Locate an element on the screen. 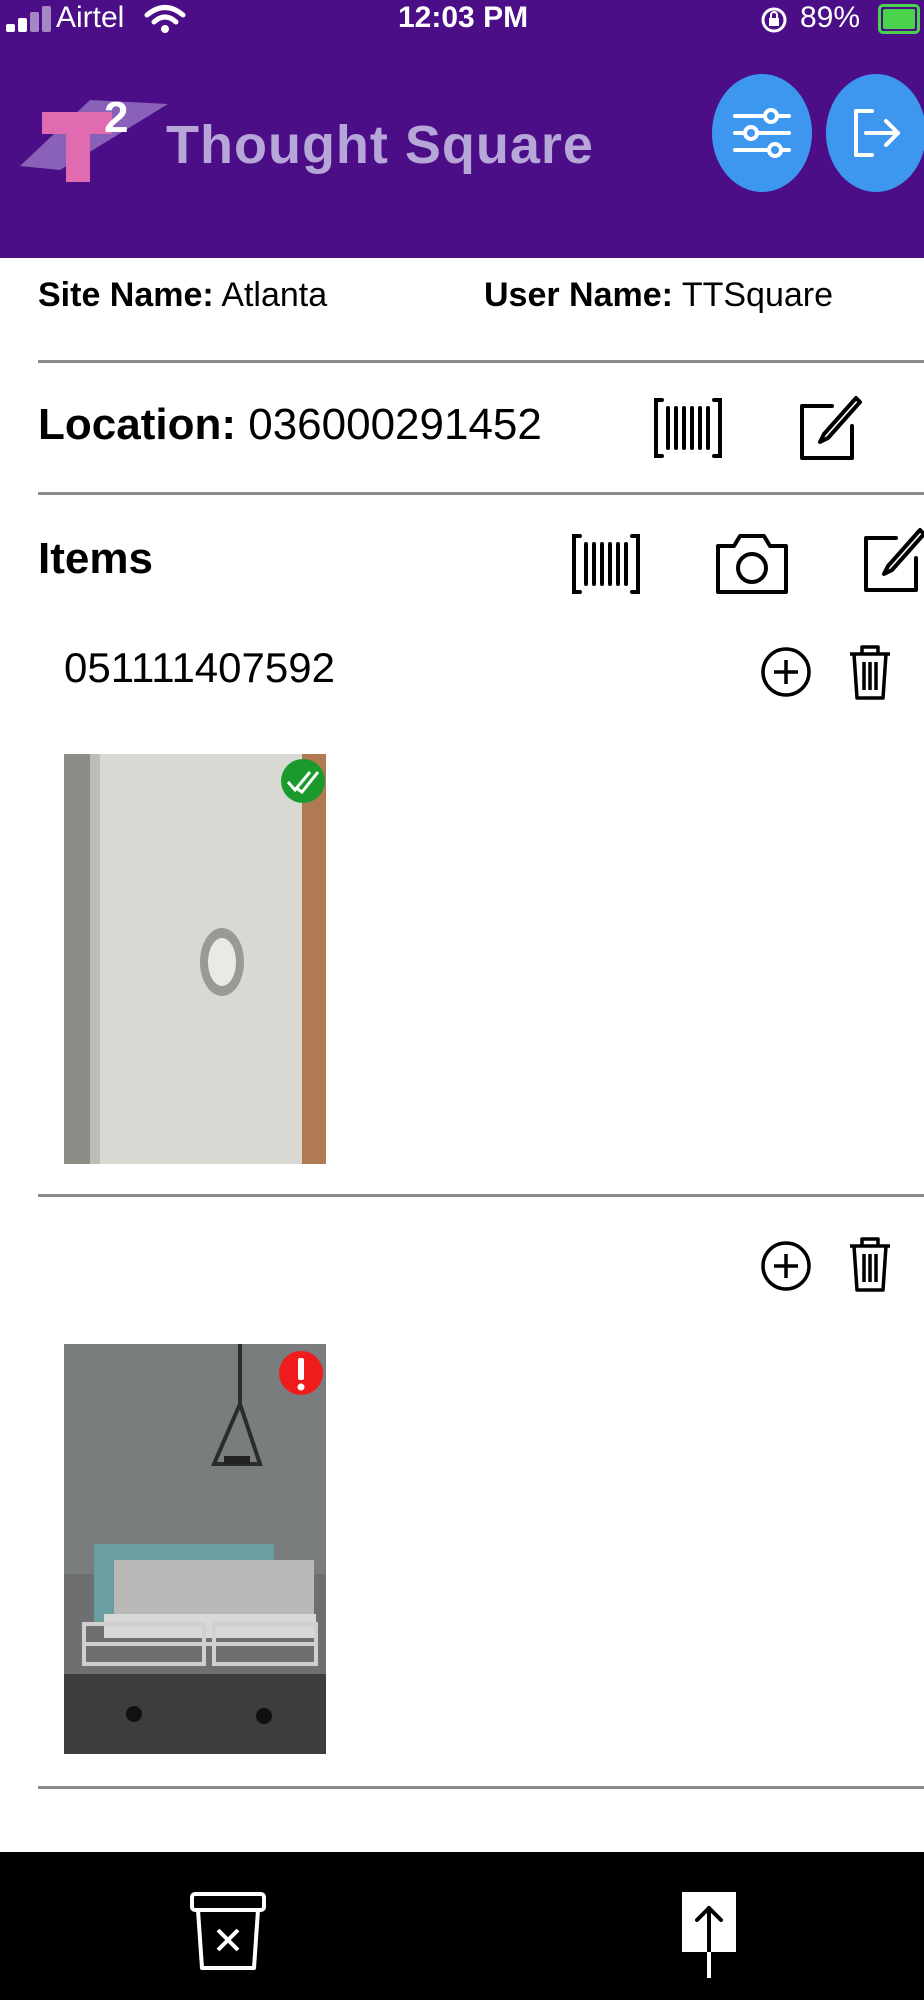  verified-badge-icon is located at coordinates (303, 781).